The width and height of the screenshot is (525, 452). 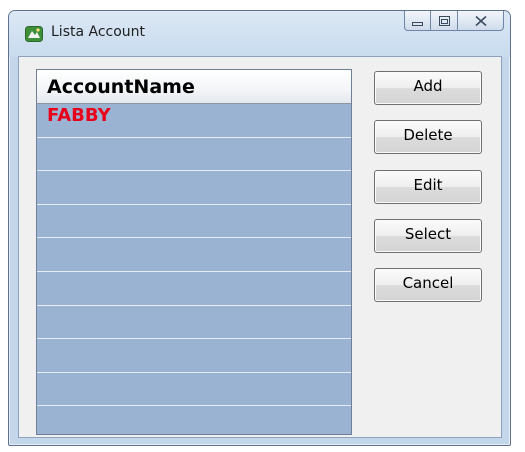 What do you see at coordinates (34, 34) in the screenshot?
I see `app-icon` at bounding box center [34, 34].